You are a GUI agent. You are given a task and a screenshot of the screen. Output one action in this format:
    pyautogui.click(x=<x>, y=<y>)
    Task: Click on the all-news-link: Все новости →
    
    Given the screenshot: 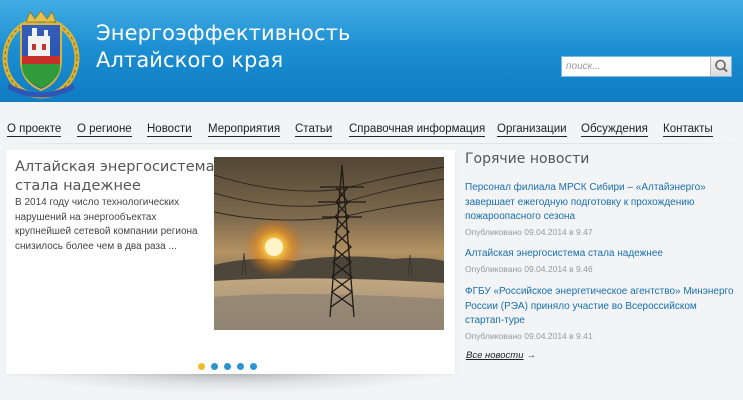 What is the action you would take?
    pyautogui.click(x=501, y=355)
    